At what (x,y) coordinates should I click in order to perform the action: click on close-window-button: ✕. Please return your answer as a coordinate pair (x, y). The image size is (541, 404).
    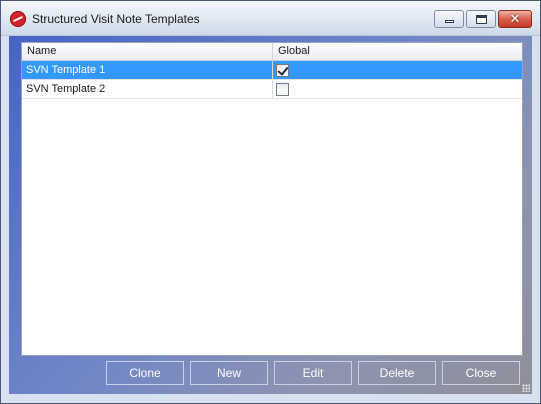
    Looking at the image, I should click on (515, 19).